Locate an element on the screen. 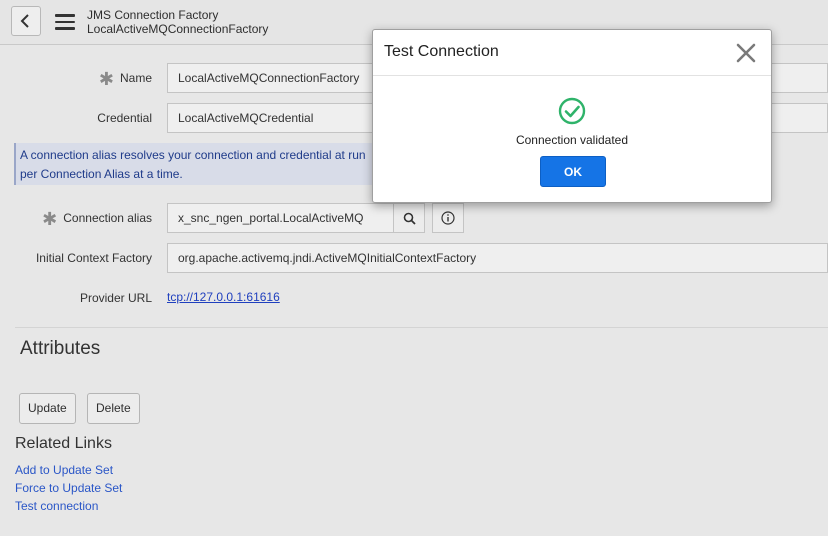 The height and width of the screenshot is (536, 828). add-to-update-set-link: Add to Update Set is located at coordinates (64, 470).